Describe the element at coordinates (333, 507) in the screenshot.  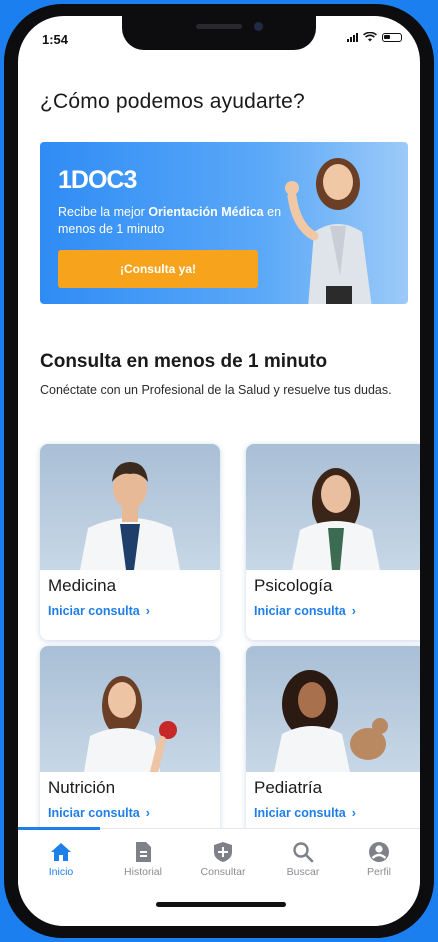
I see `psychologist-photo` at that location.